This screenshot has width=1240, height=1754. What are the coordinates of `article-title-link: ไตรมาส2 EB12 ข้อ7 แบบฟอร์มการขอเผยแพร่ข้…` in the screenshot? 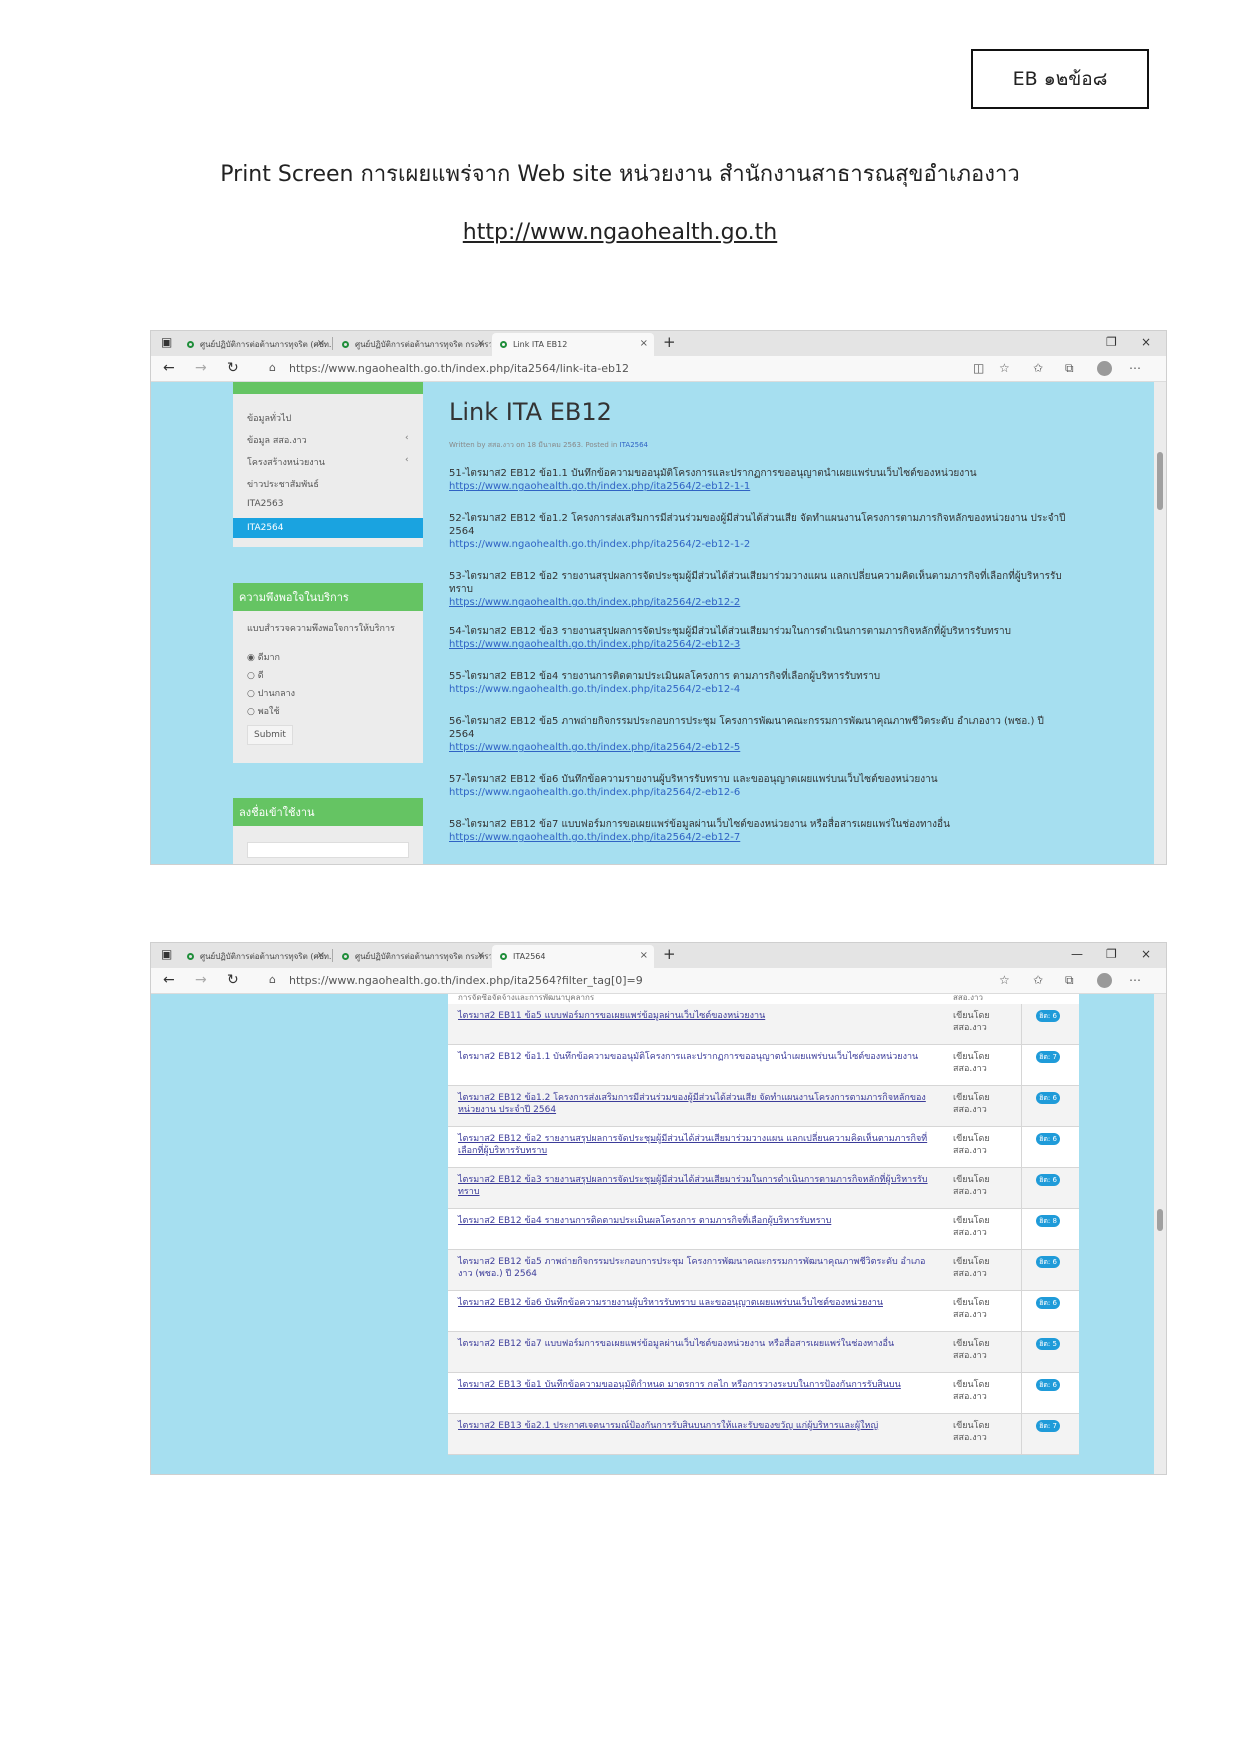 It's located at (698, 1344).